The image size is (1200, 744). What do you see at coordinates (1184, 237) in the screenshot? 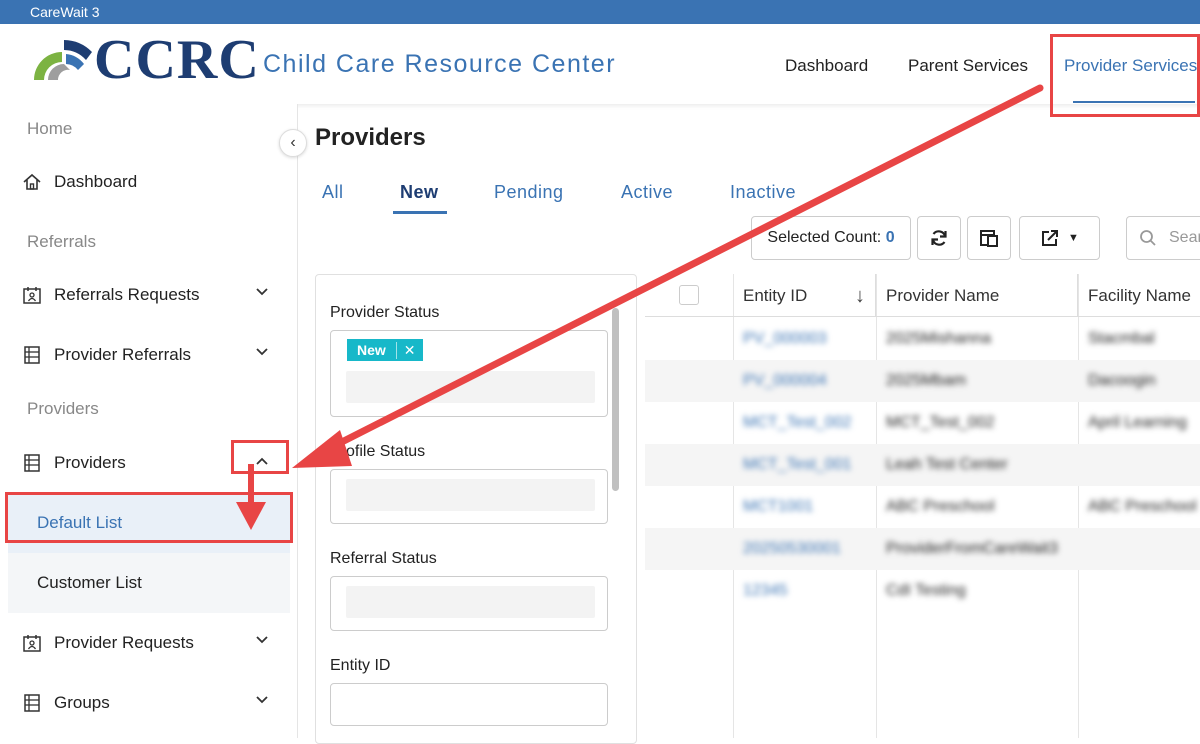
I see `search-placeholder: Sear` at bounding box center [1184, 237].